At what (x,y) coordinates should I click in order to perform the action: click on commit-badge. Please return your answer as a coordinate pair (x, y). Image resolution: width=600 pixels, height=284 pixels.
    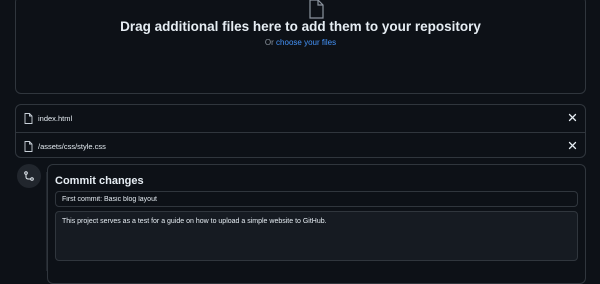
    Looking at the image, I should click on (29, 176).